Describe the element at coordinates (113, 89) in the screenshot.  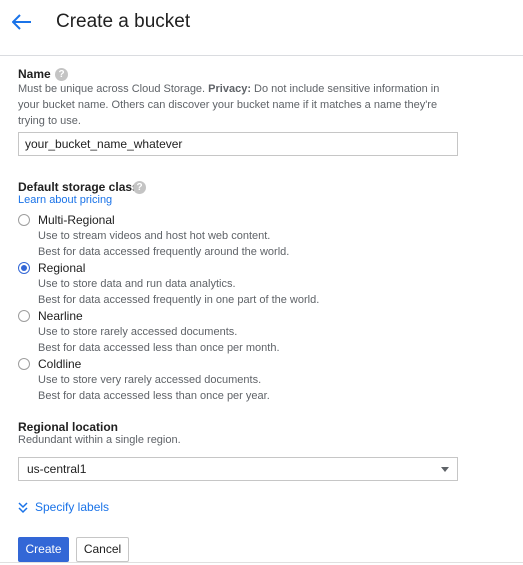
I see `name-description-prefix: Must be unique across Cloud Storage.` at that location.